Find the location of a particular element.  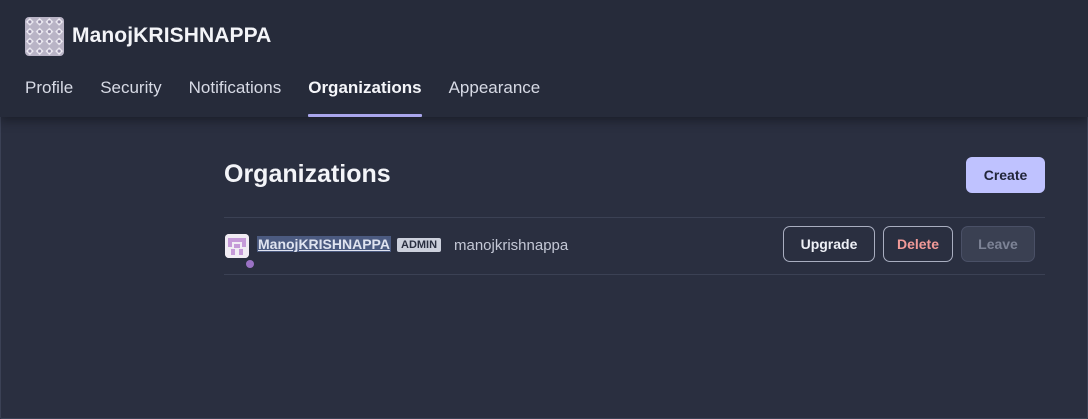

org-name-link: ManojKRISHNAPPA is located at coordinates (324, 244).